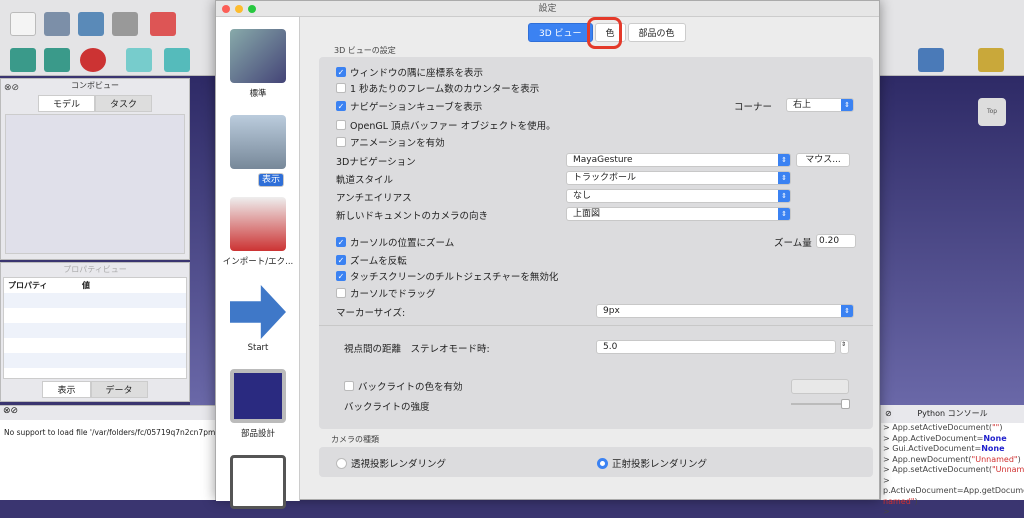 The height and width of the screenshot is (518, 1024). Describe the element at coordinates (163, 24) in the screenshot. I see `cut-icon` at that location.